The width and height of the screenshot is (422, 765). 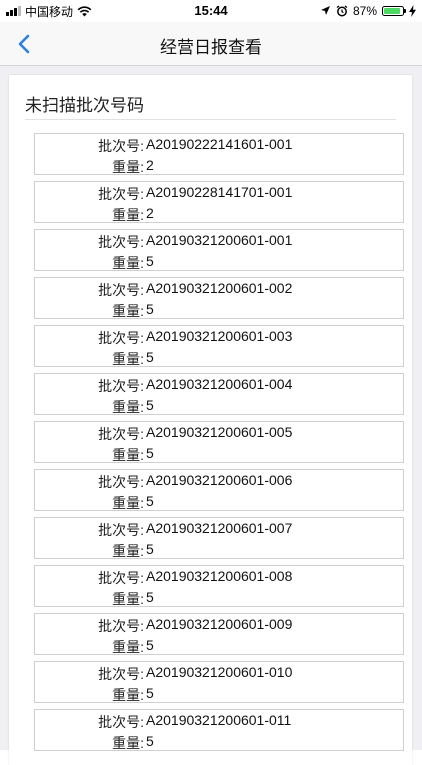 I want to click on batch-number-value: A20190321200601-001, so click(x=219, y=240).